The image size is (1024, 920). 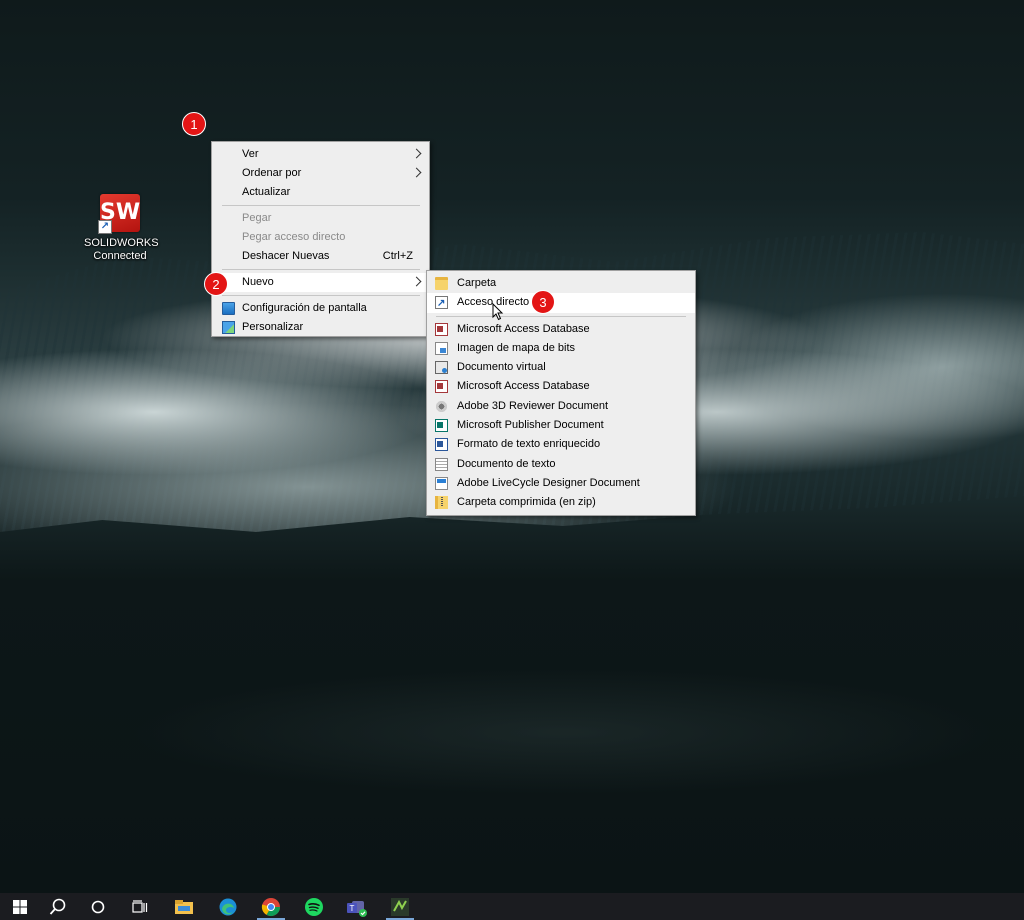 What do you see at coordinates (320, 327) in the screenshot?
I see `menu-item-personalizar: Personalizar` at bounding box center [320, 327].